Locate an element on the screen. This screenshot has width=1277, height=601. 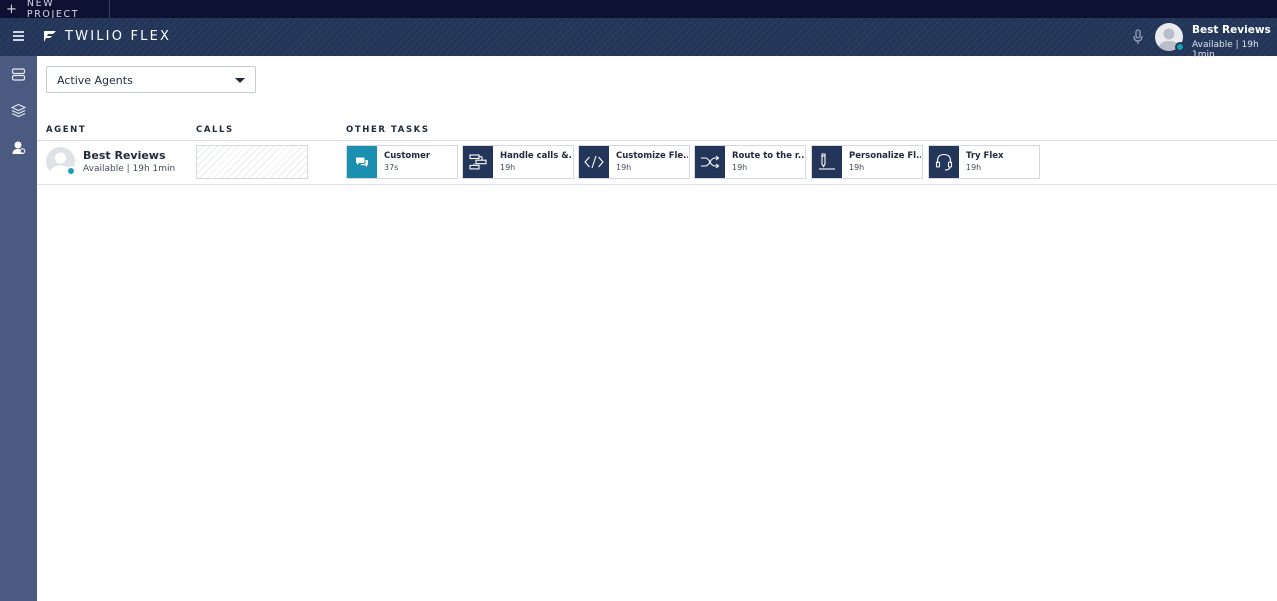
calls-empty-placeholder is located at coordinates (252, 162).